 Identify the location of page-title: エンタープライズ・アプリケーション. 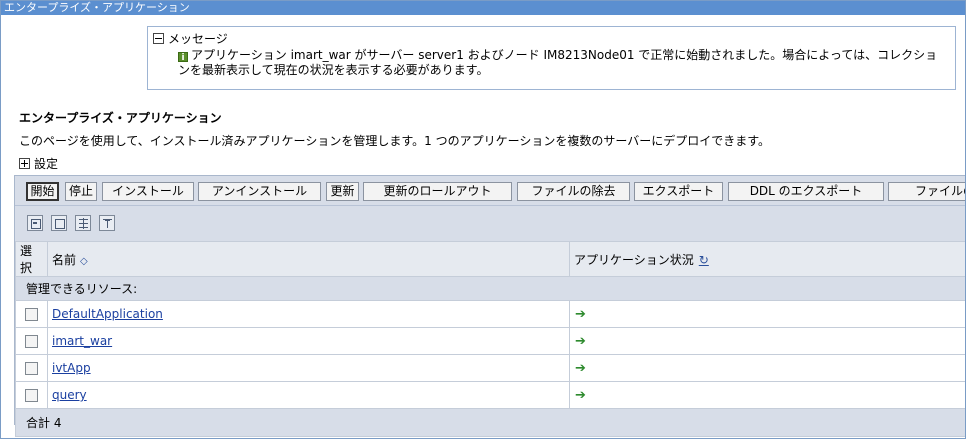
(120, 118).